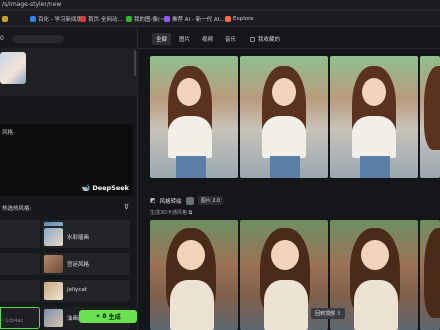 The height and width of the screenshot is (330, 440). I want to click on whale-icon: 🐋, so click(86, 188).